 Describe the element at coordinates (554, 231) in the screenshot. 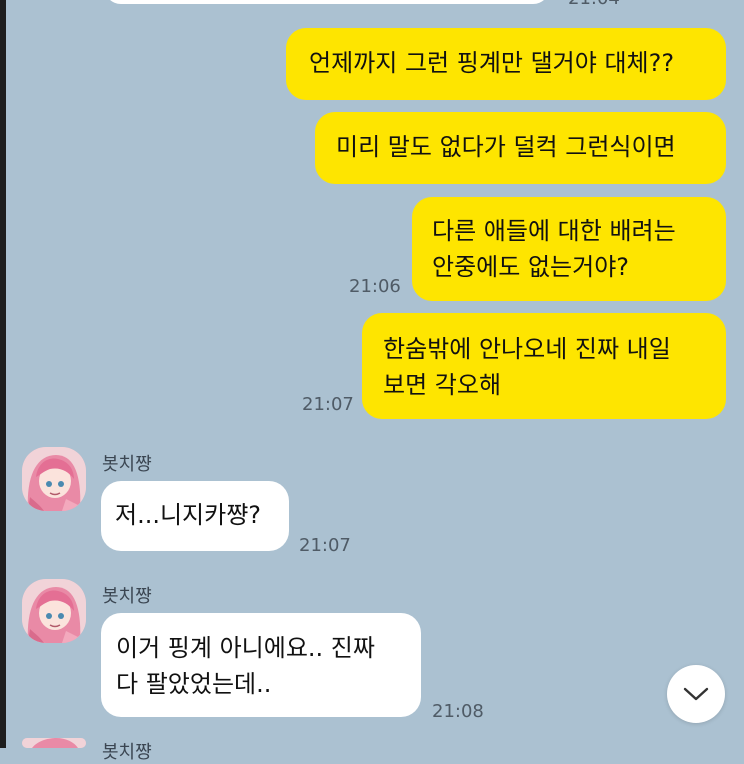

I see `message-text: 다른 애들에 대한 배려는` at that location.